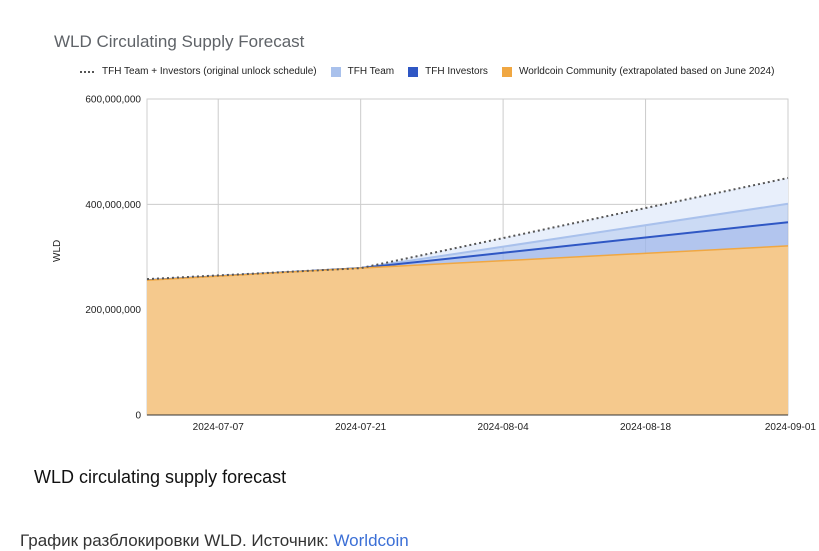 This screenshot has width=819, height=551. What do you see at coordinates (177, 540) in the screenshot?
I see `source-prefix: График разблокировки WLD. Источник:` at bounding box center [177, 540].